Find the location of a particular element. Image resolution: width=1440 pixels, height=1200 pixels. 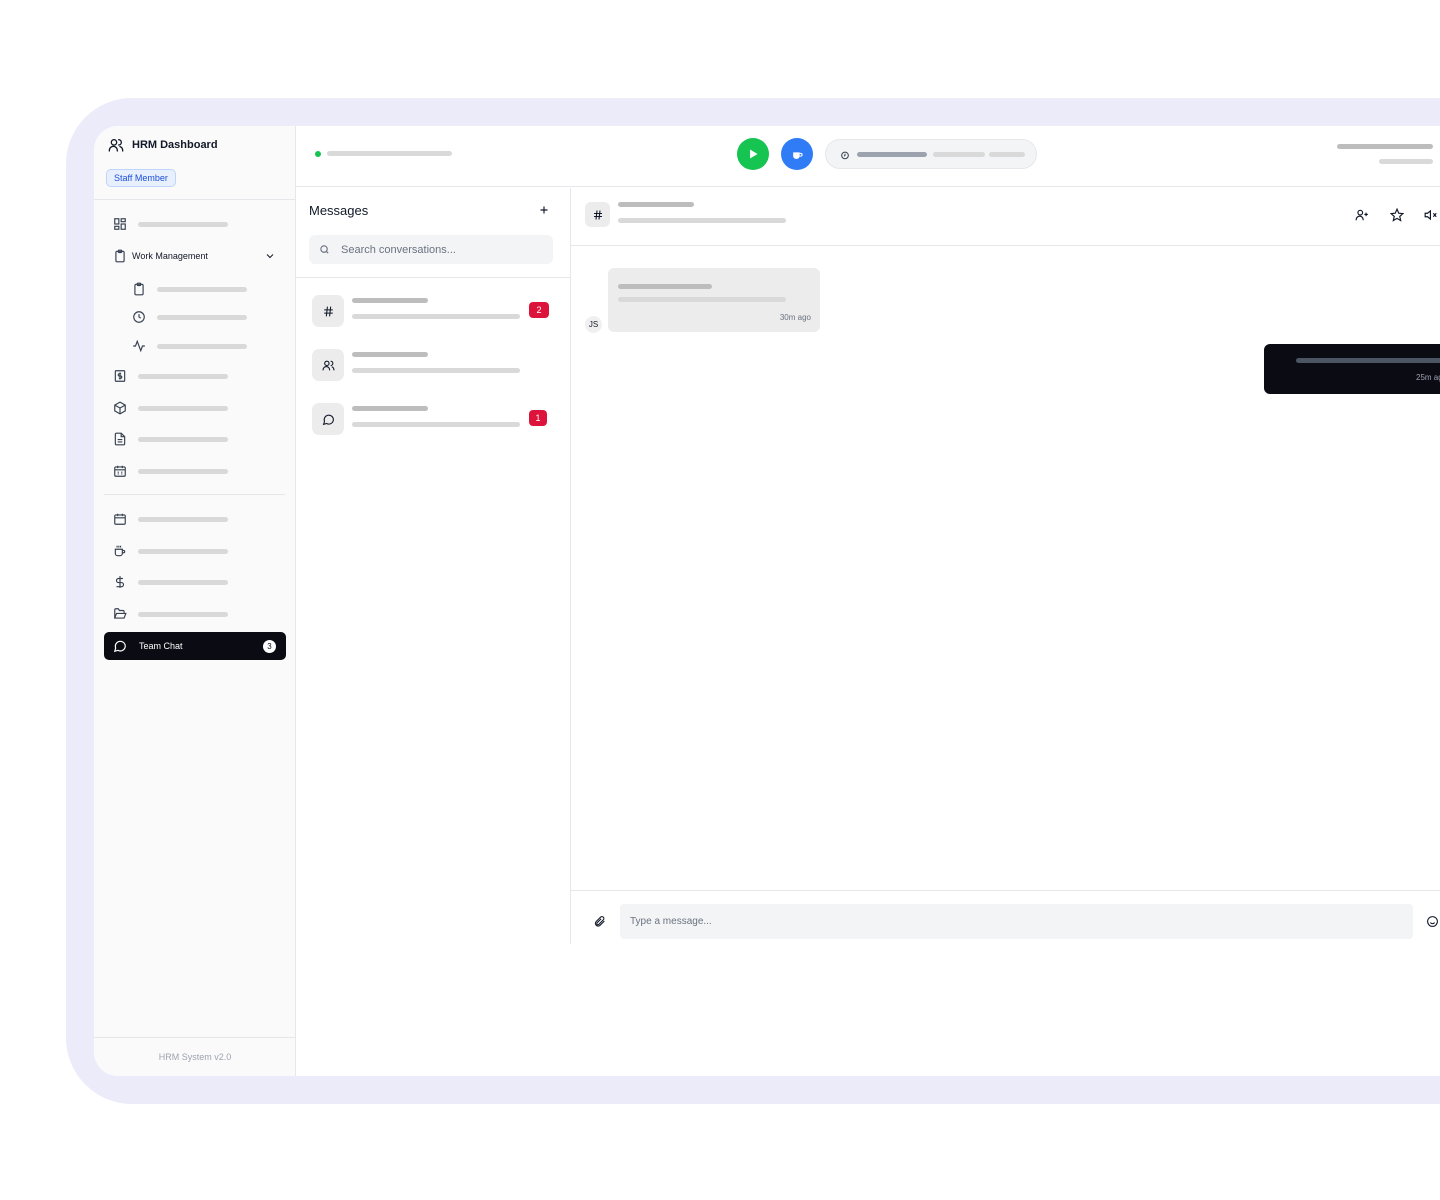

sidebar-subitem-tasks is located at coordinates (195, 289).